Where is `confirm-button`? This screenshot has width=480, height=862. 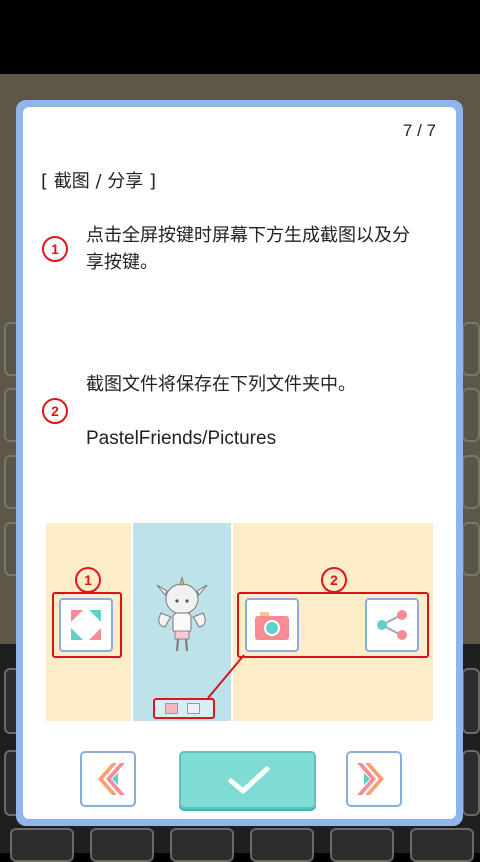
confirm-button is located at coordinates (247, 780).